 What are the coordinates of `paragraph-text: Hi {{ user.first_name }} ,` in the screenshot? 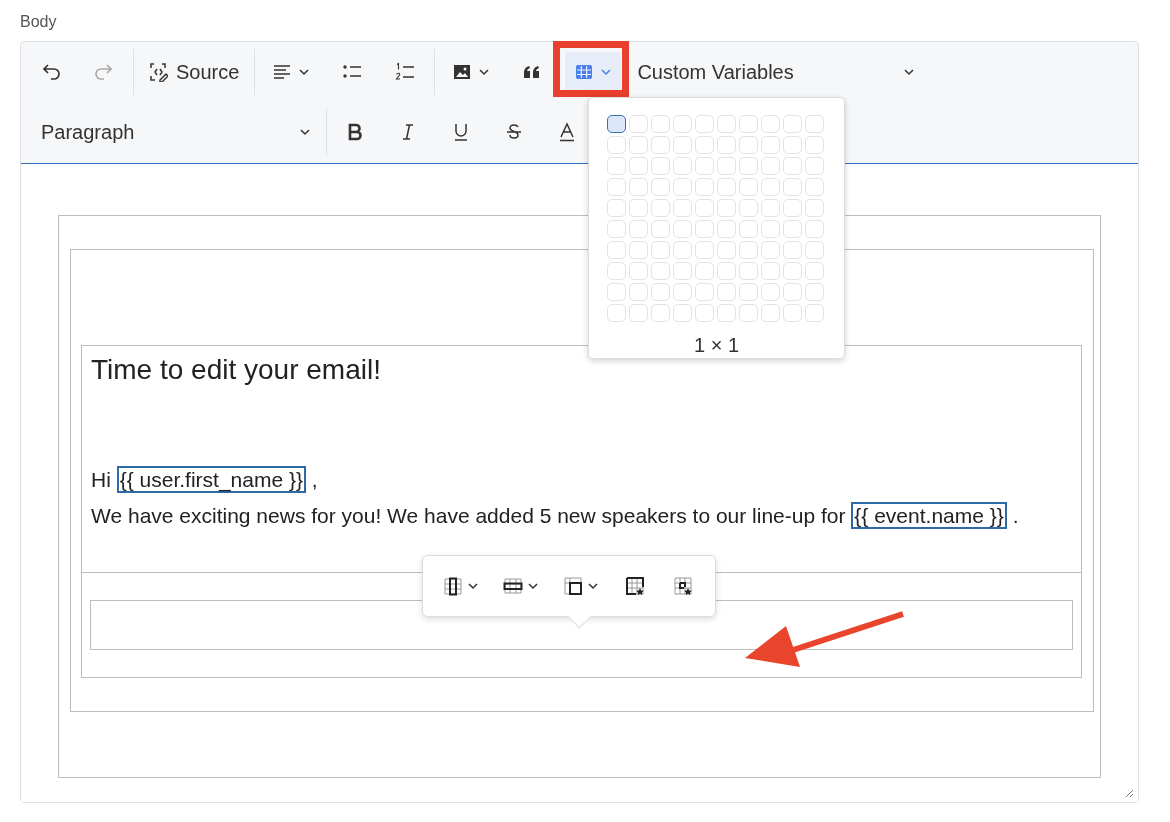 It's located at (205, 480).